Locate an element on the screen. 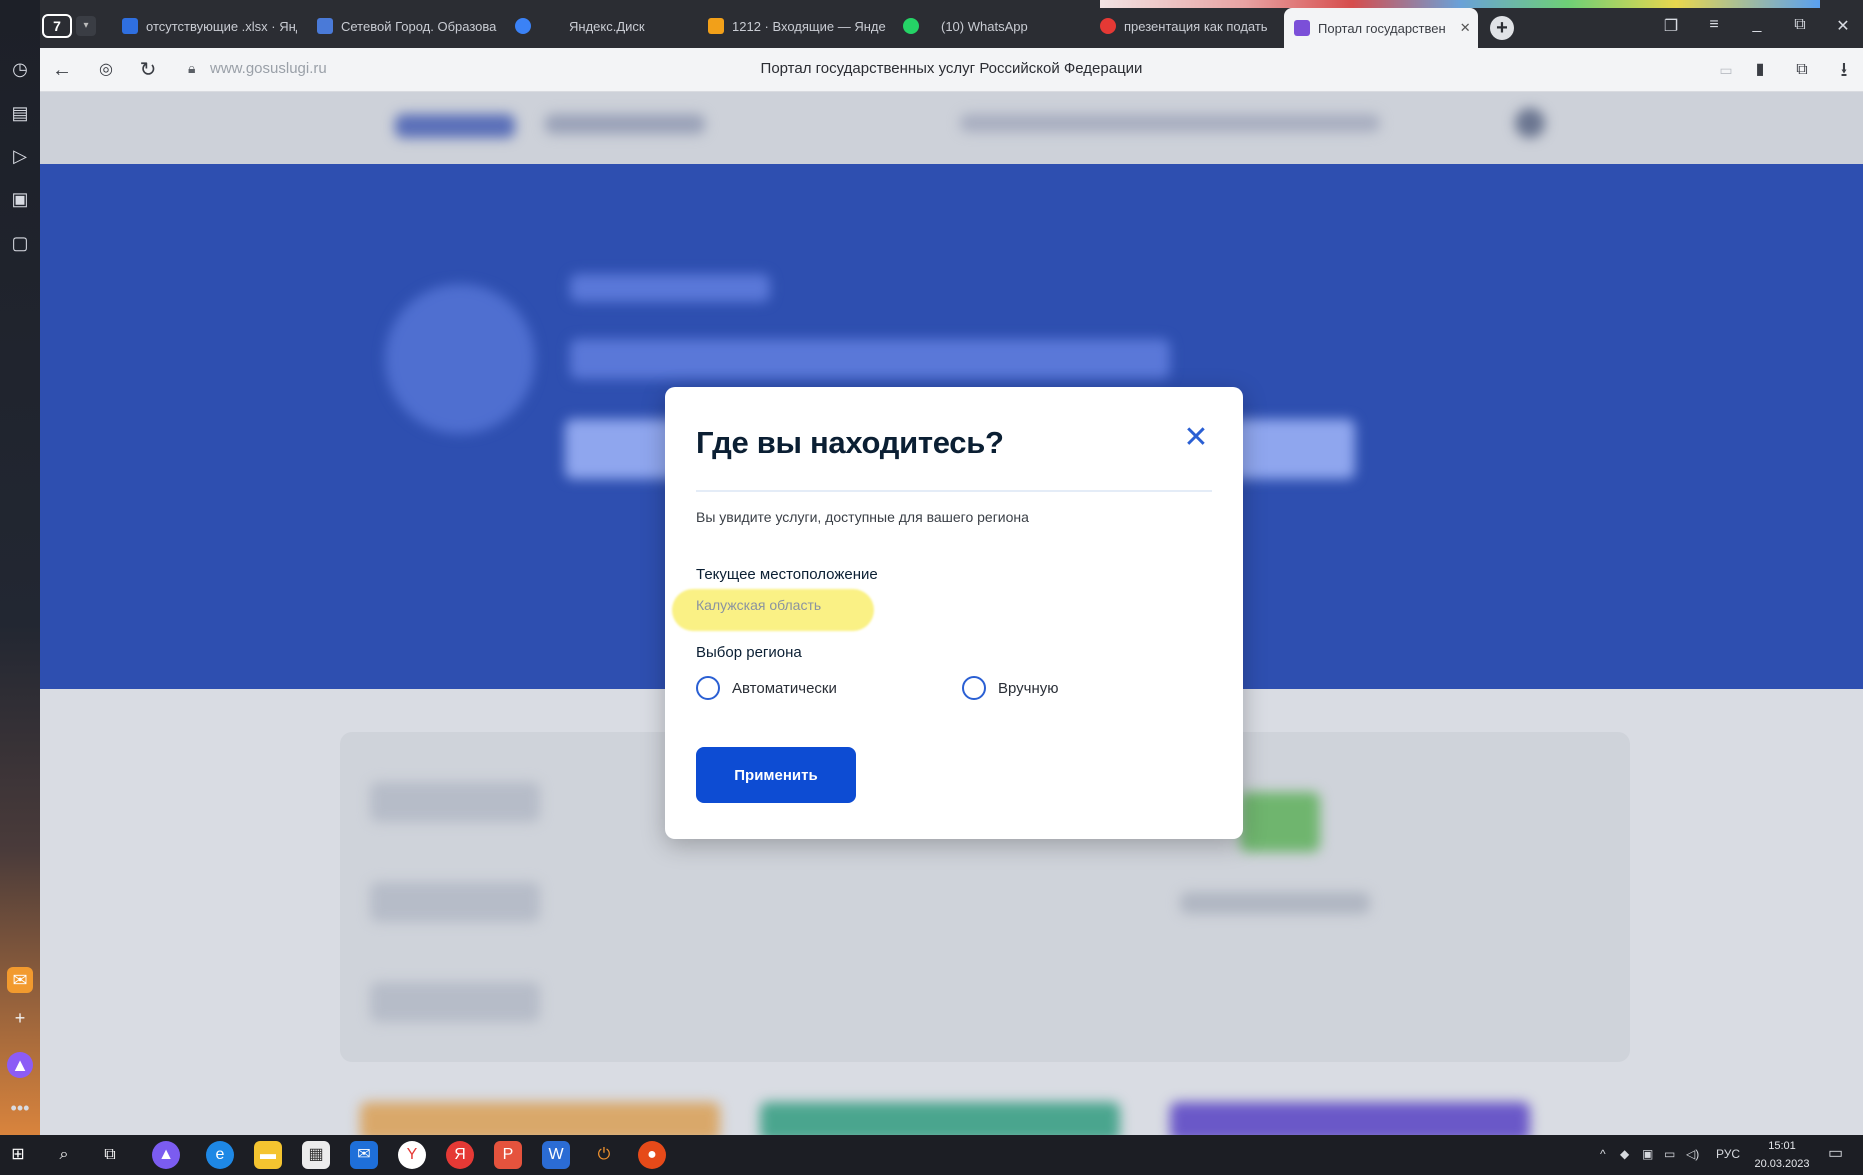 Image resolution: width=1863 pixels, height=1175 pixels. history-icon: ◷ is located at coordinates (20, 69).